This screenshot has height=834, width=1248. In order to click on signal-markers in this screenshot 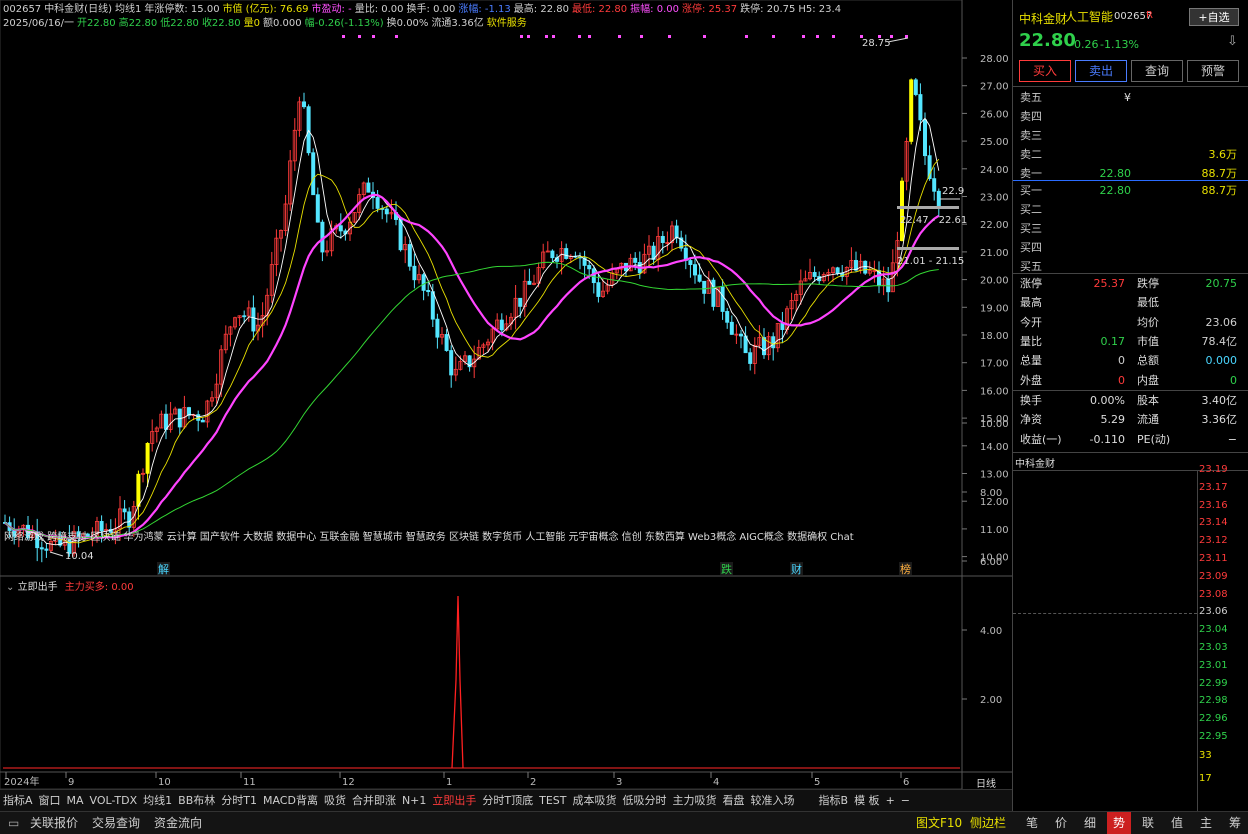, I will do `click(625, 36)`.